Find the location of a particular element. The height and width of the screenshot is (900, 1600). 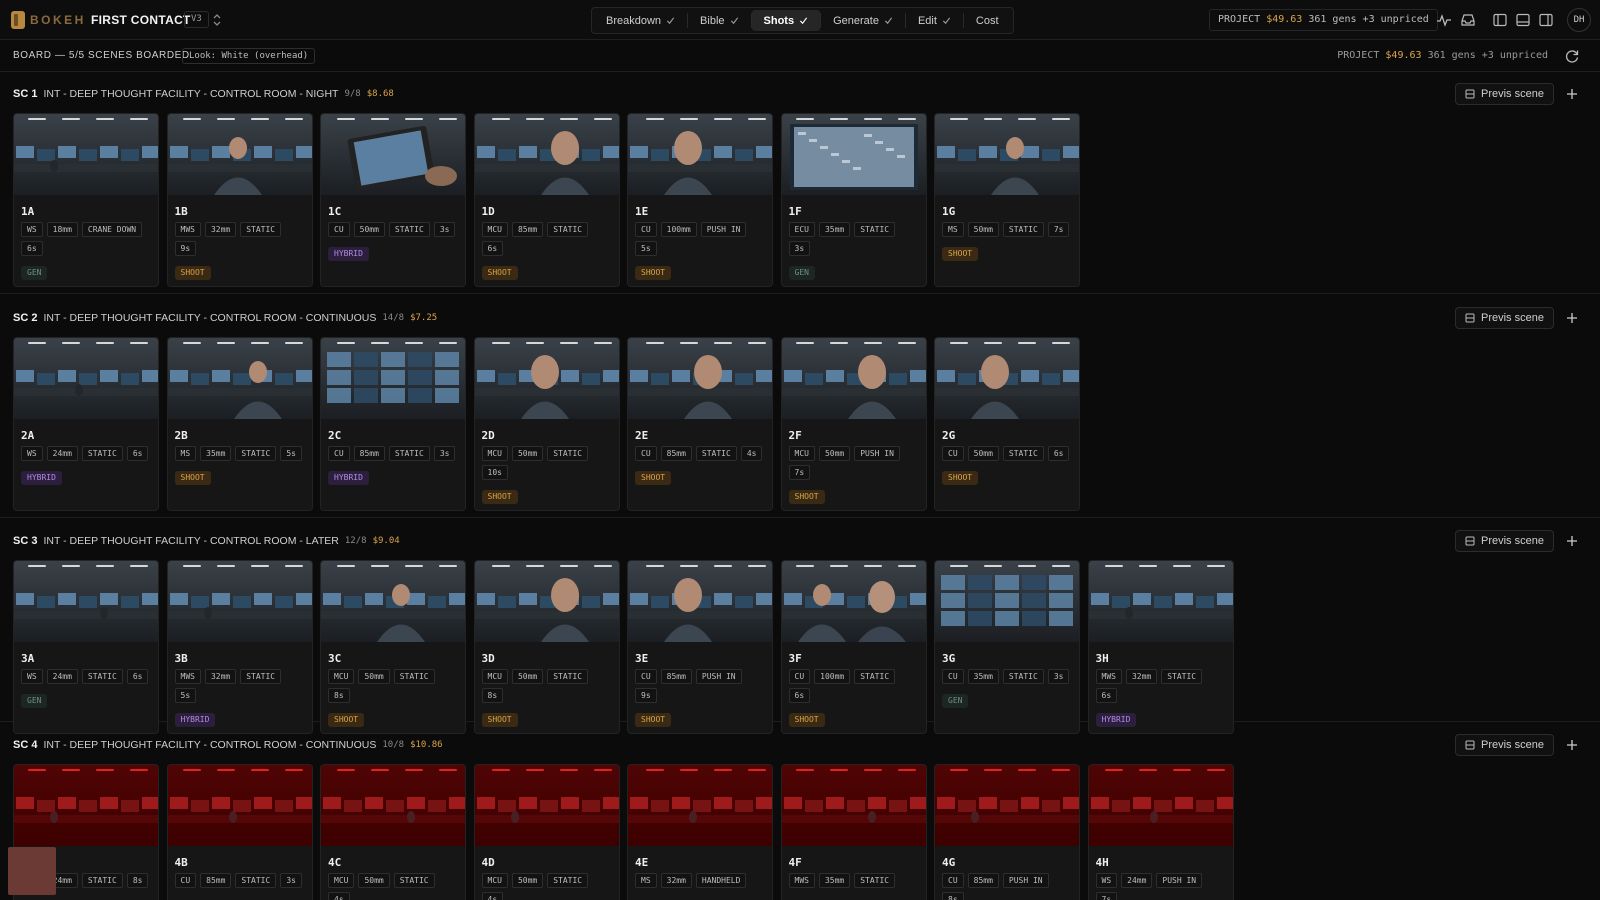

shot-card: 2D MCU 50mm STATIC 10s SHOOT is located at coordinates (546, 424).